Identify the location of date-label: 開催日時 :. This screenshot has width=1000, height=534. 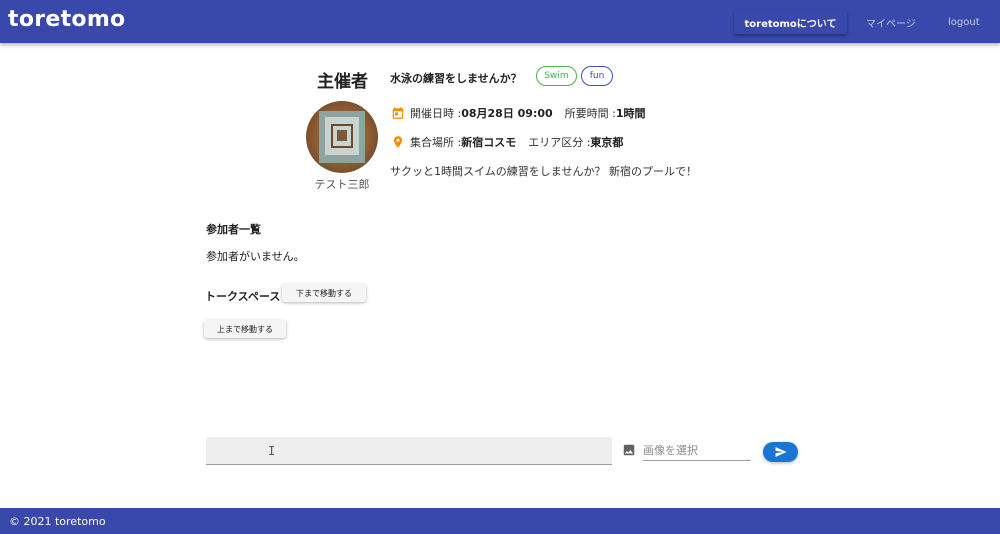
(436, 113).